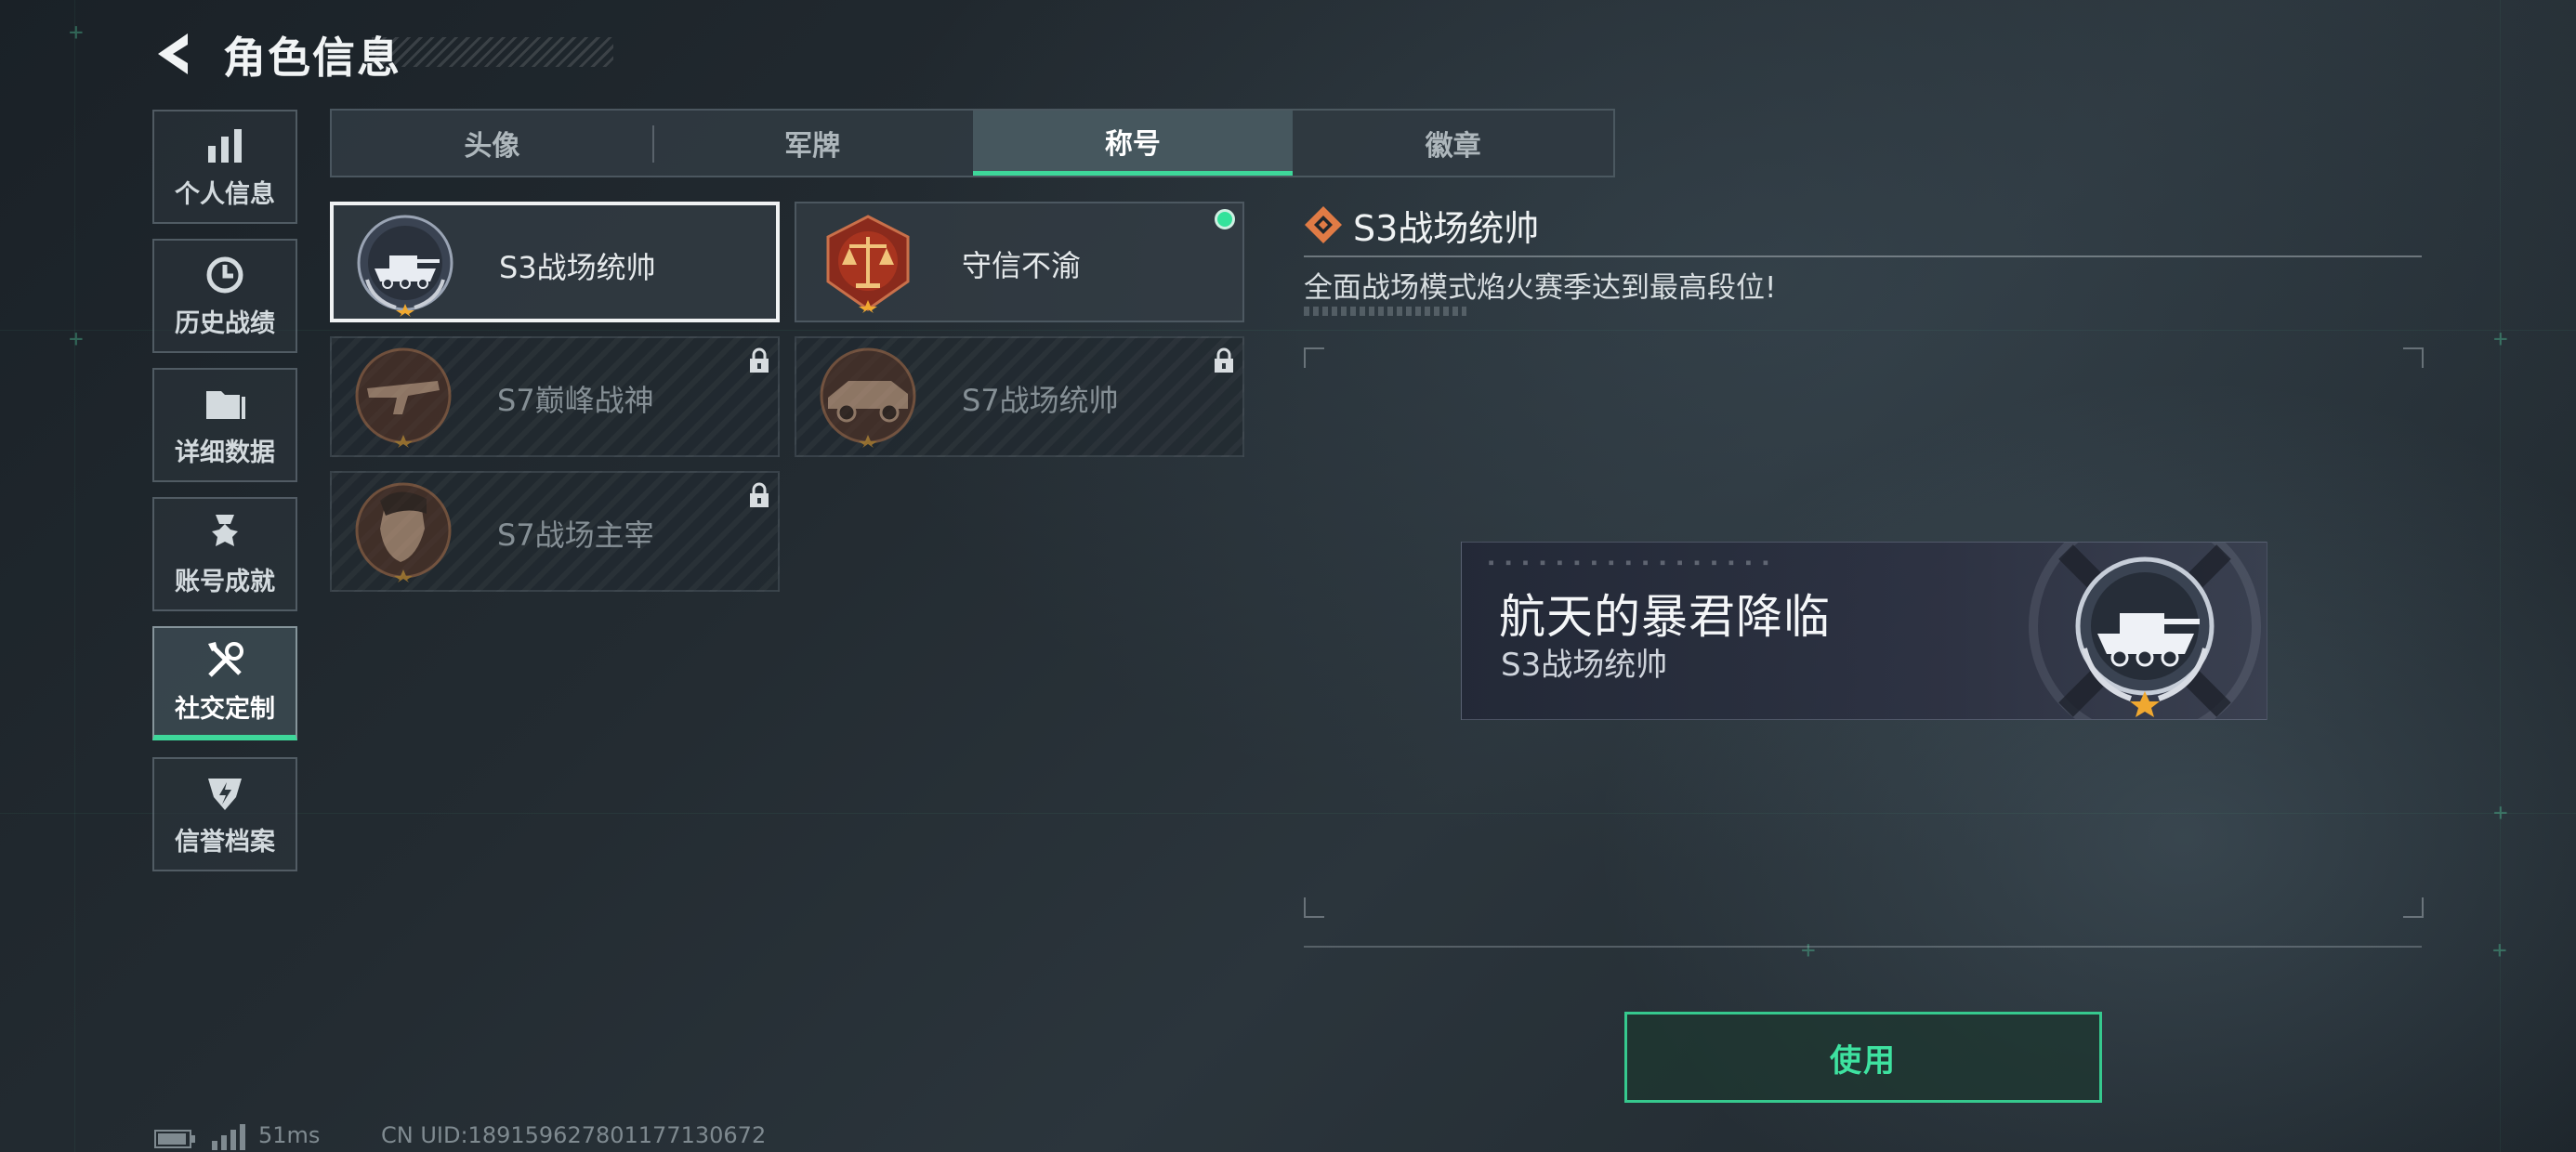 The width and height of the screenshot is (2576, 1152). I want to click on title-card-name: S7战场主宰, so click(575, 535).